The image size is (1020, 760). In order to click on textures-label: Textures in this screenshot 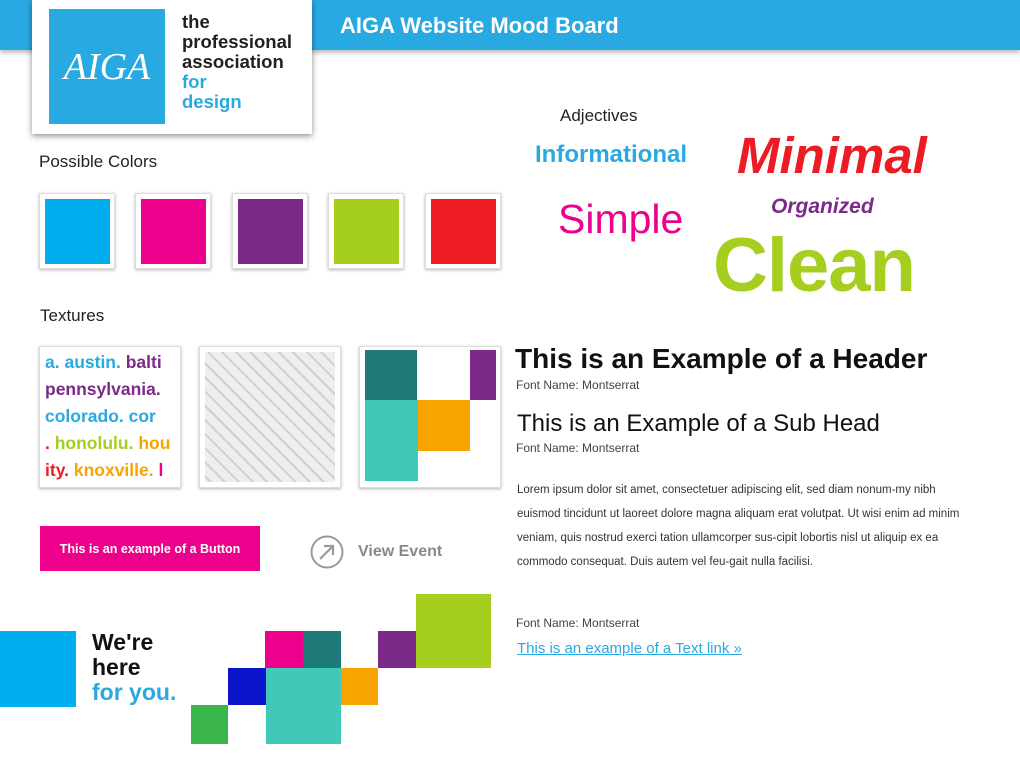, I will do `click(72, 315)`.